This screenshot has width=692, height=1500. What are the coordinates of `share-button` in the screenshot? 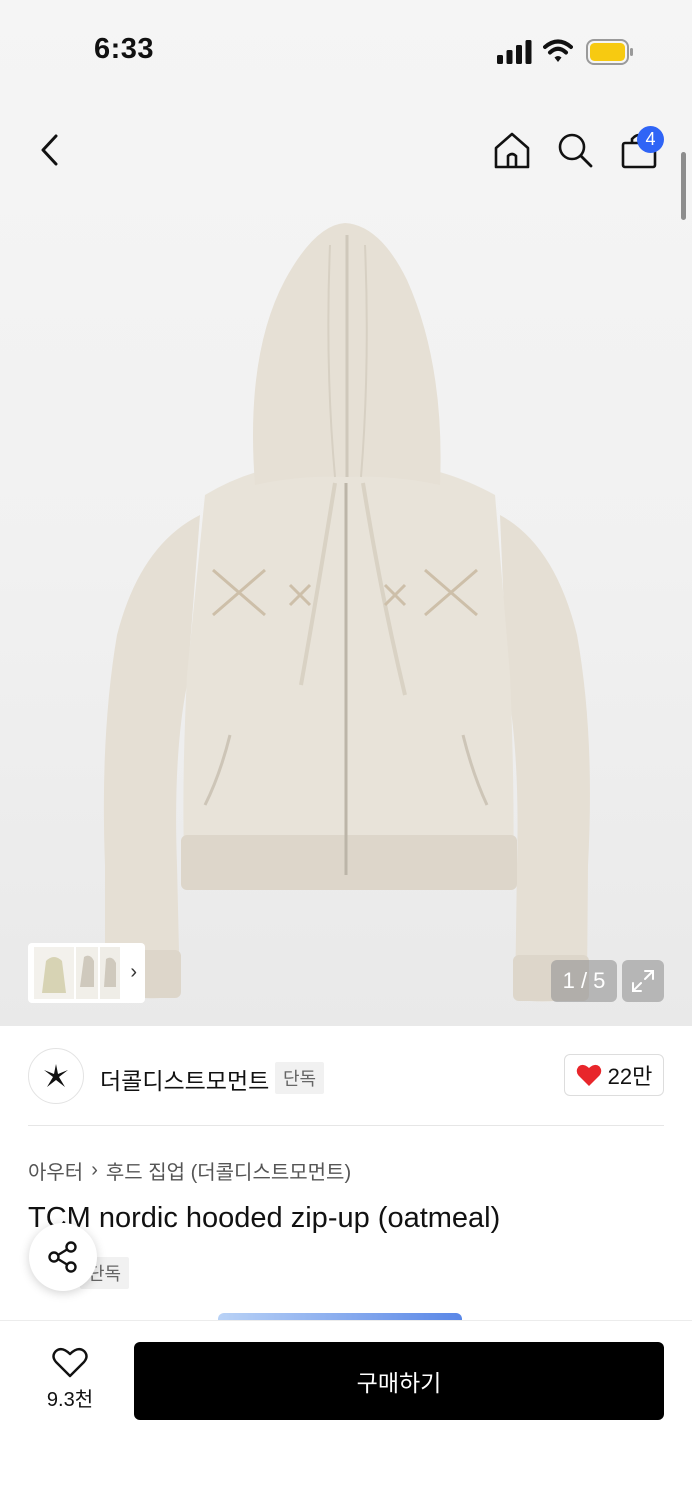 It's located at (63, 1257).